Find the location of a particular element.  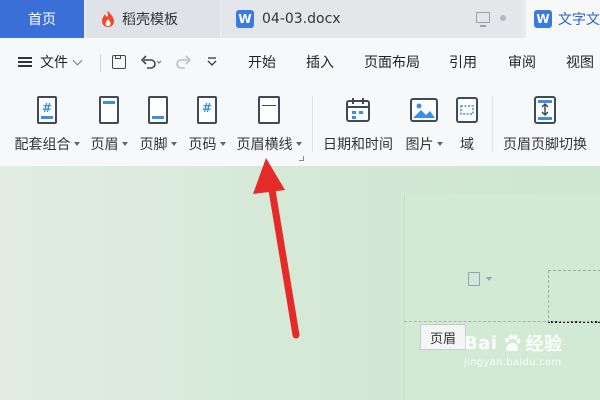

tab-document-label: 04-03.docx is located at coordinates (301, 19).